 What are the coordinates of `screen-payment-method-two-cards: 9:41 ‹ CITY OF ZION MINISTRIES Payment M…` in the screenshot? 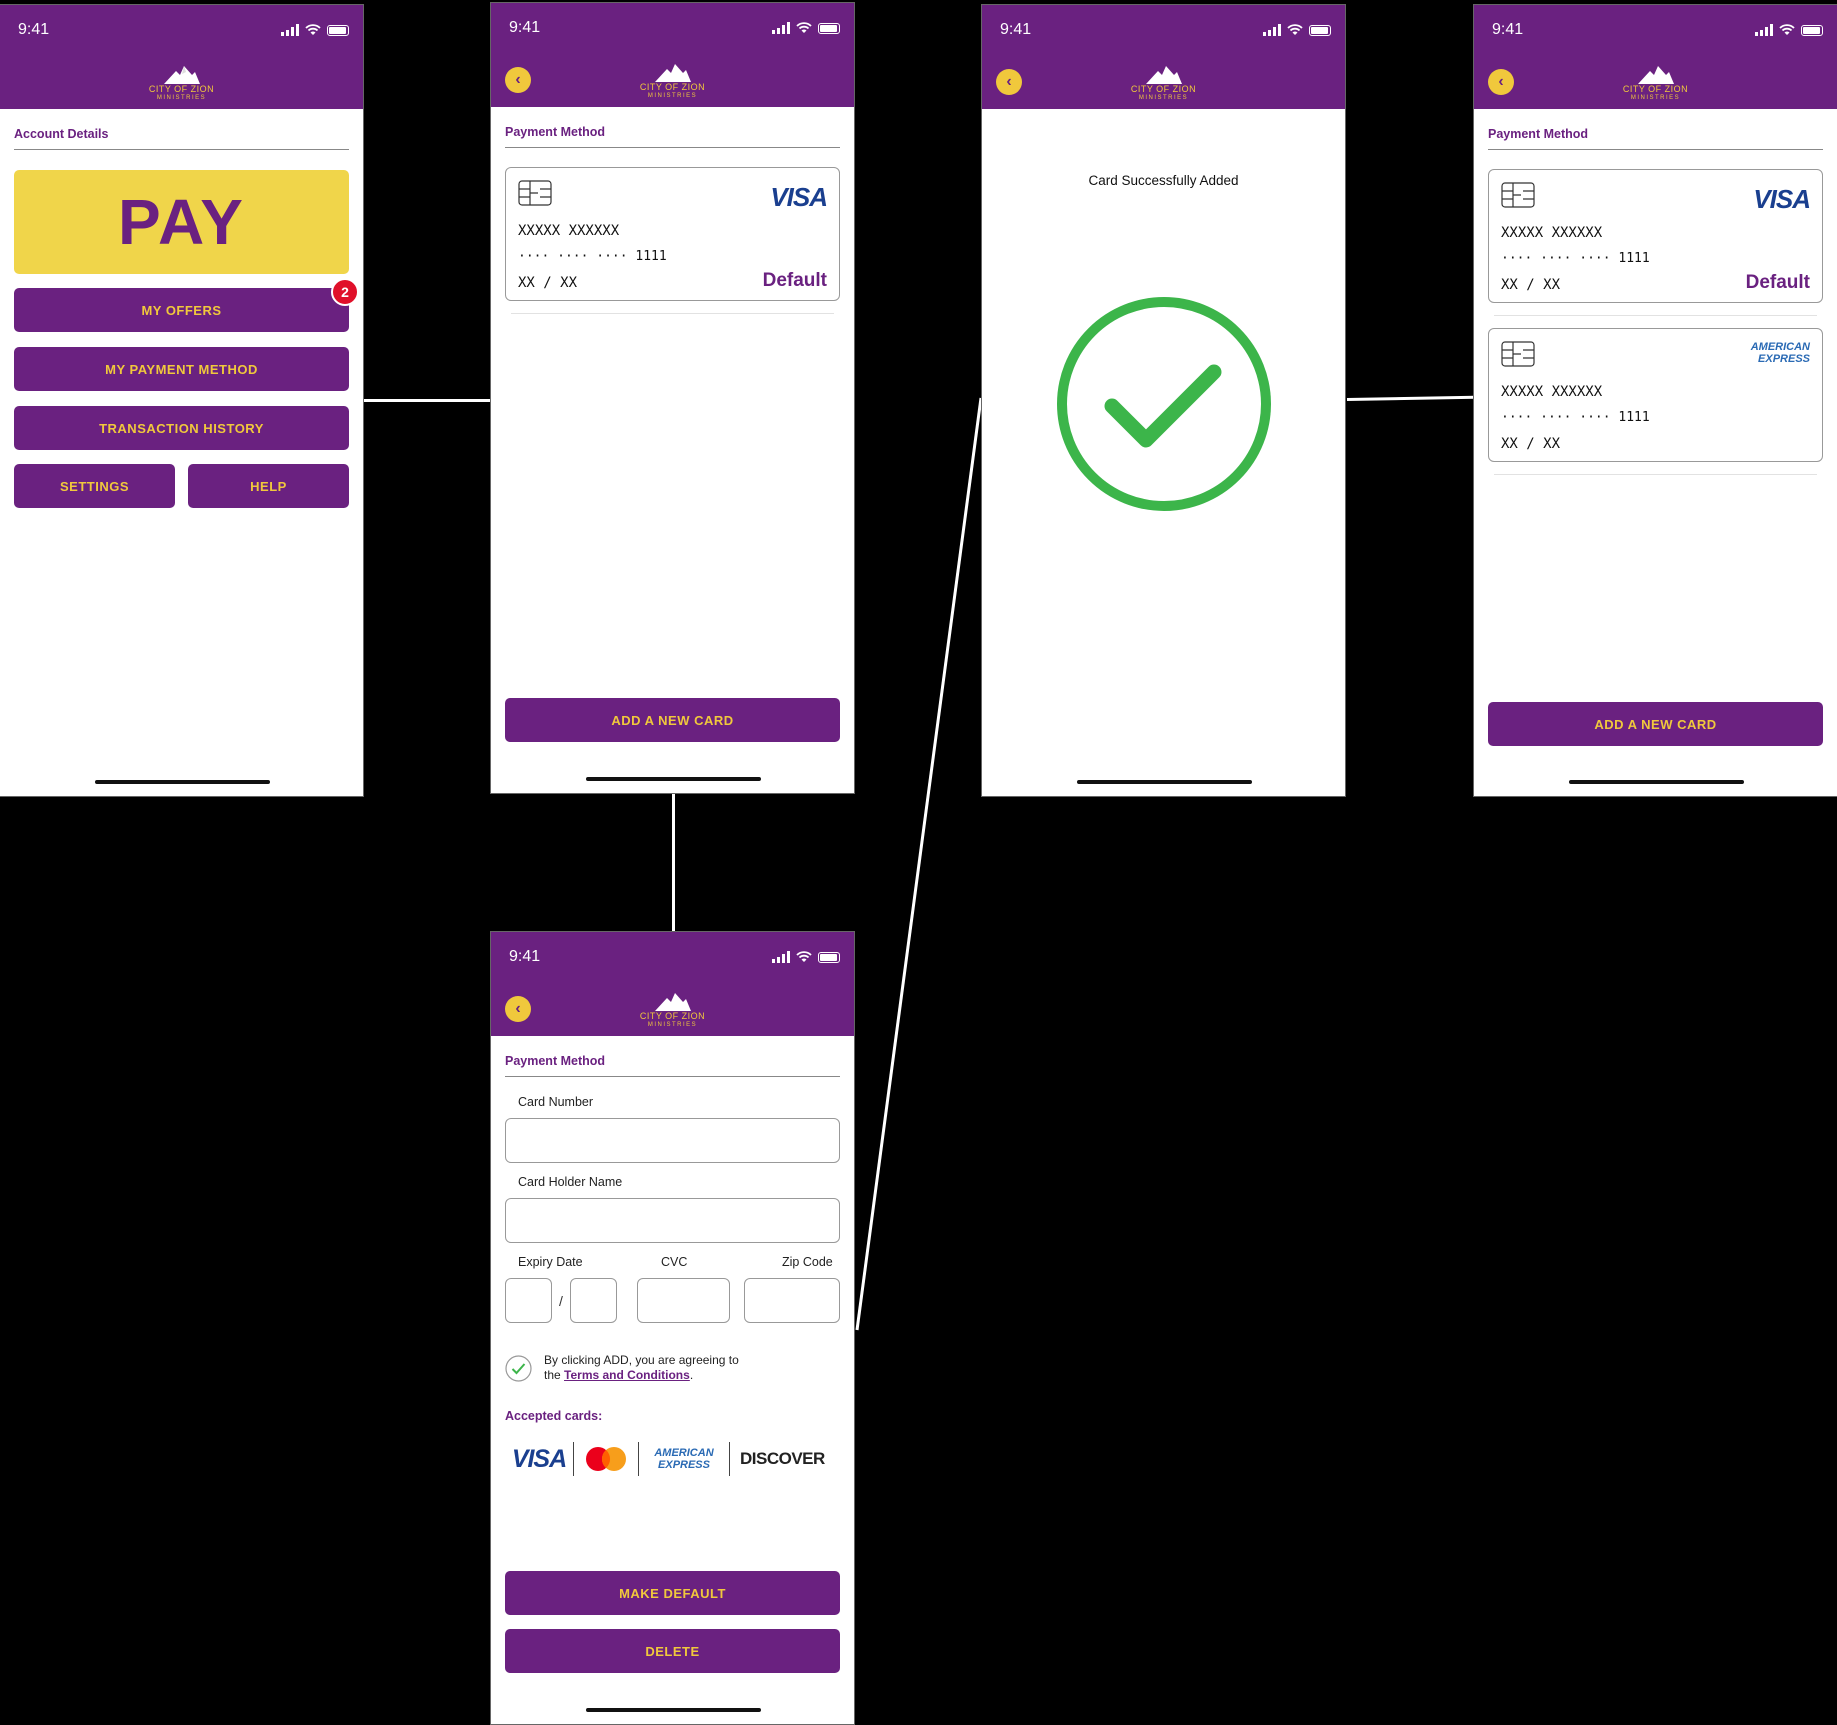 It's located at (1655, 400).